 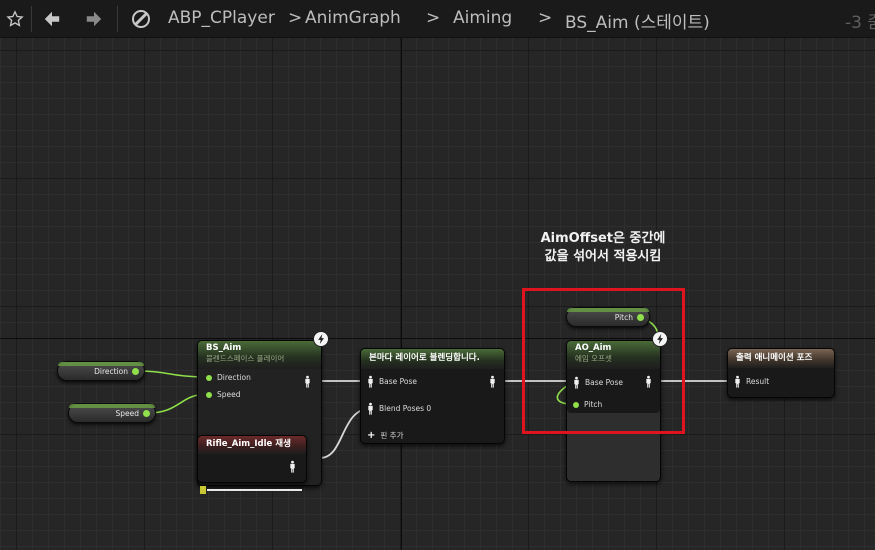 What do you see at coordinates (603, 248) in the screenshot?
I see `annotation-text: AimOffset은 중간에 값을 섞어서 적용시킴` at bounding box center [603, 248].